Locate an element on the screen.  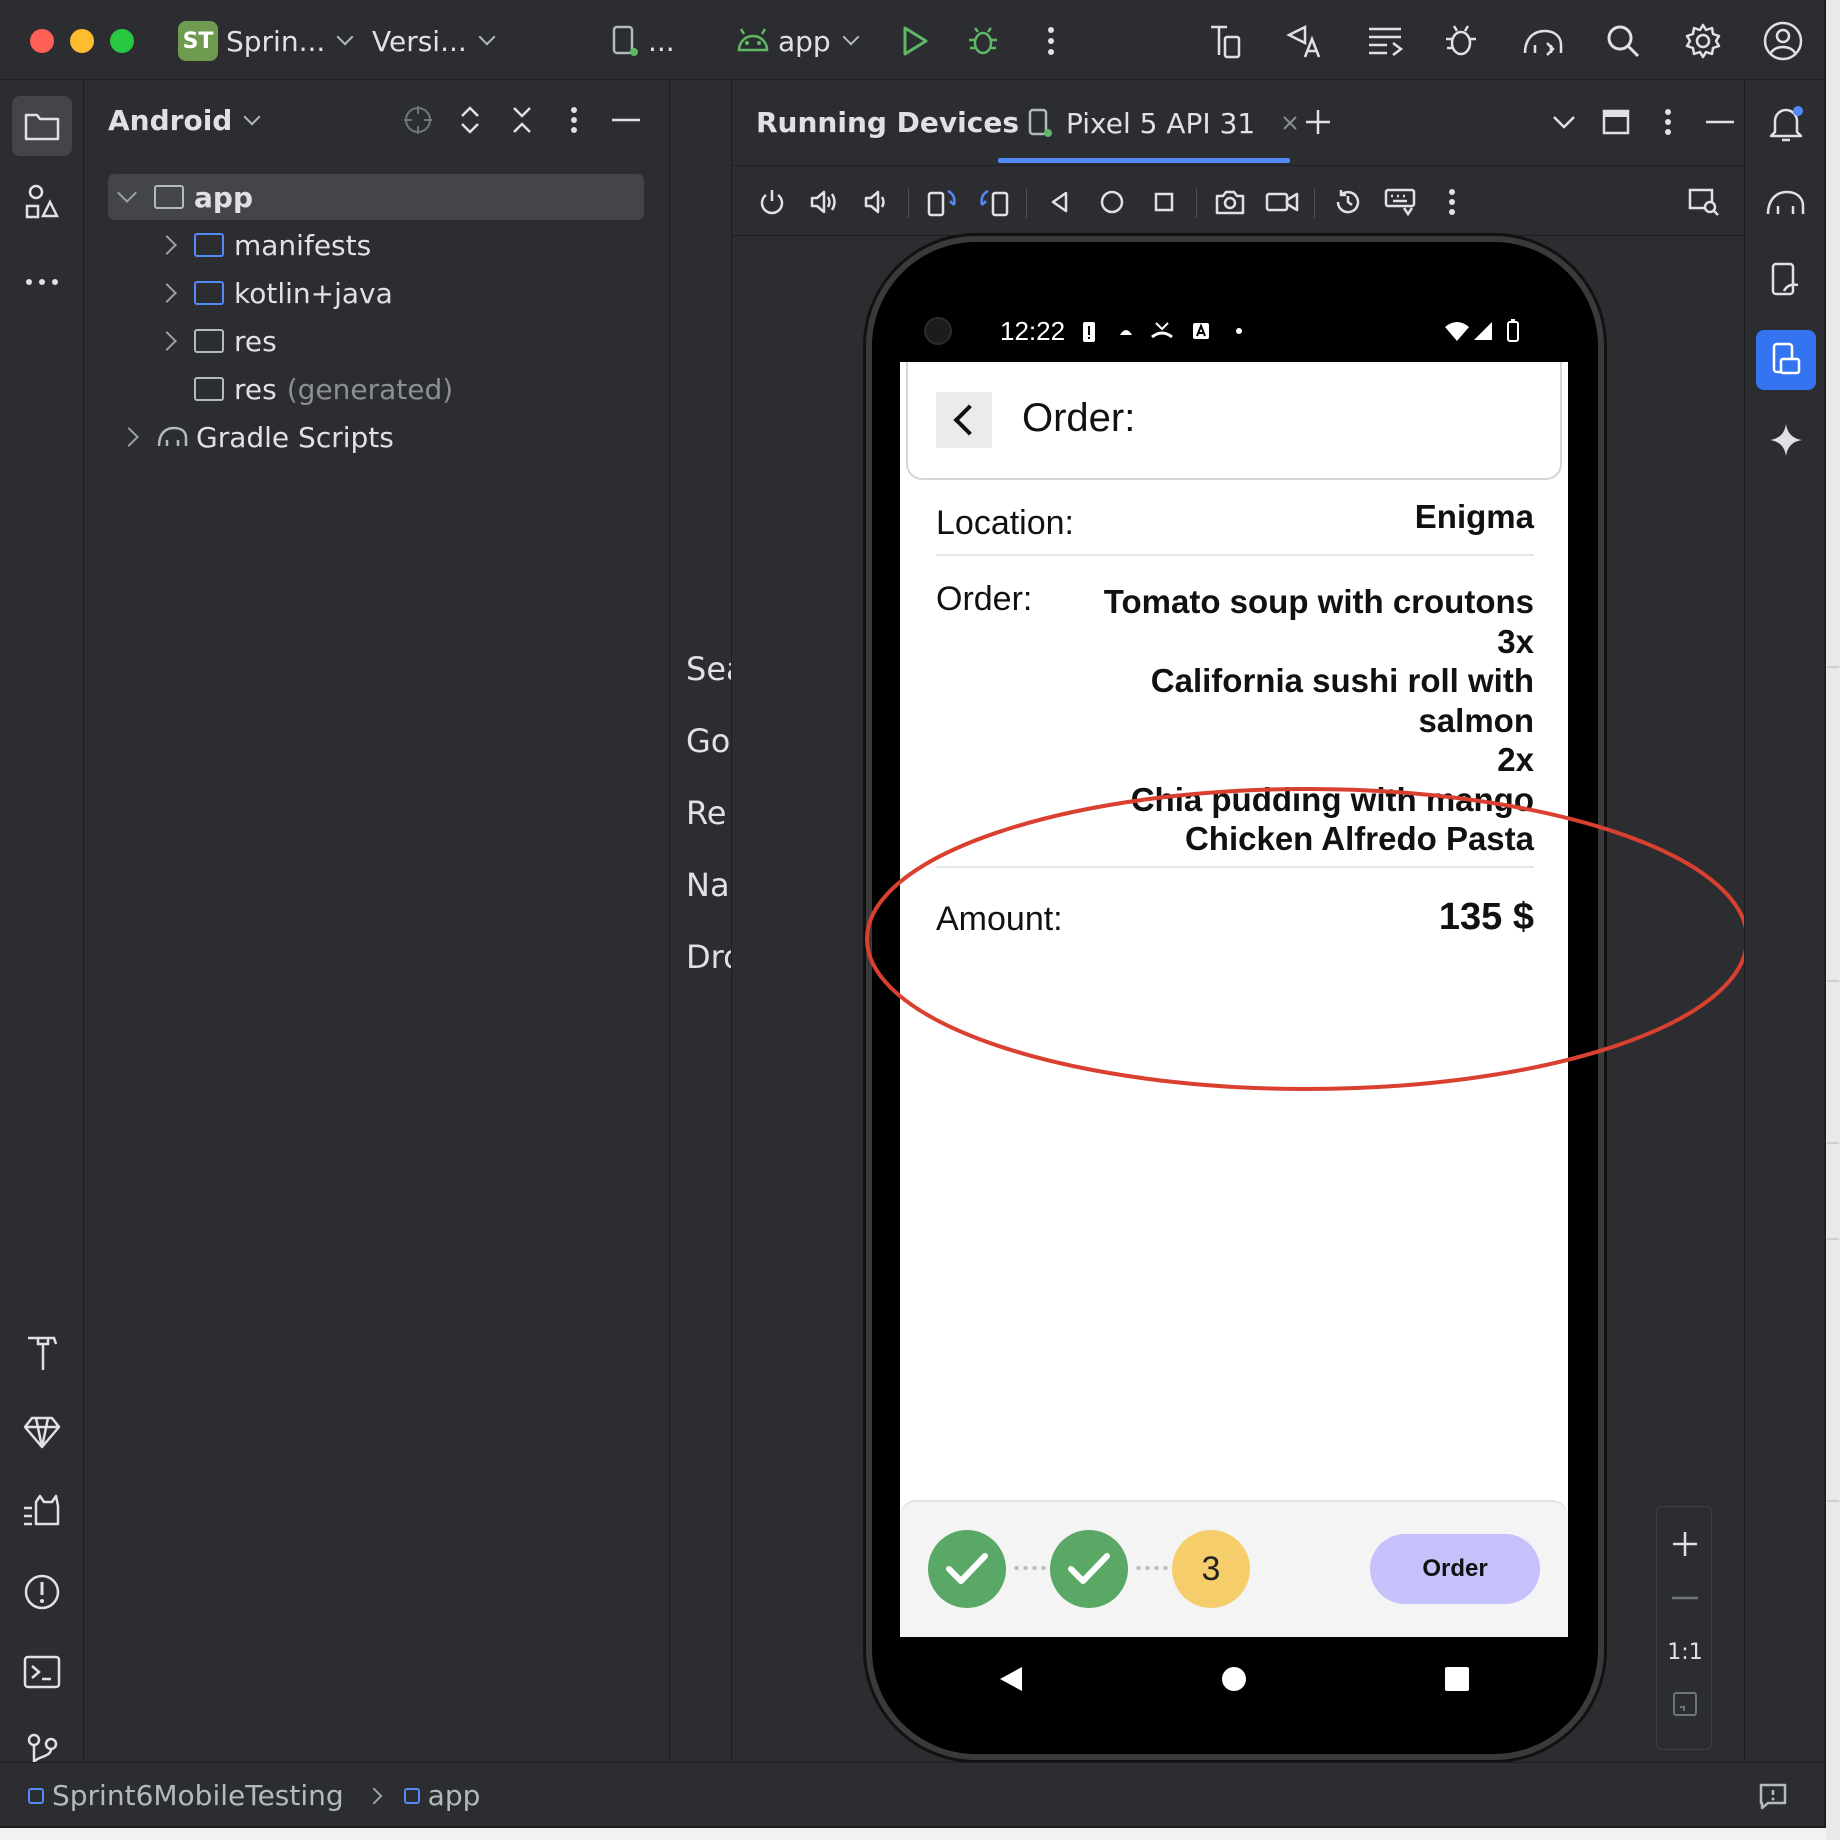
more-vertical-icon is located at coordinates (1452, 202).